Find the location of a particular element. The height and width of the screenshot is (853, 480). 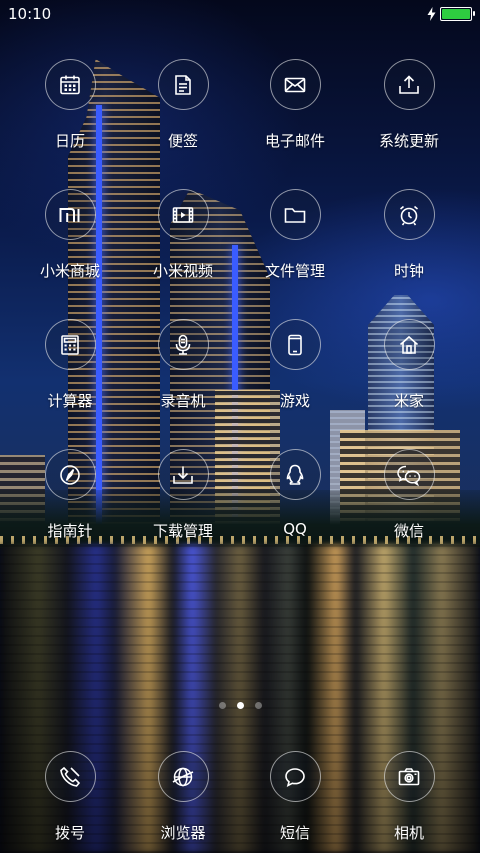

app-mi-video: 小米视频 is located at coordinates (183, 241).